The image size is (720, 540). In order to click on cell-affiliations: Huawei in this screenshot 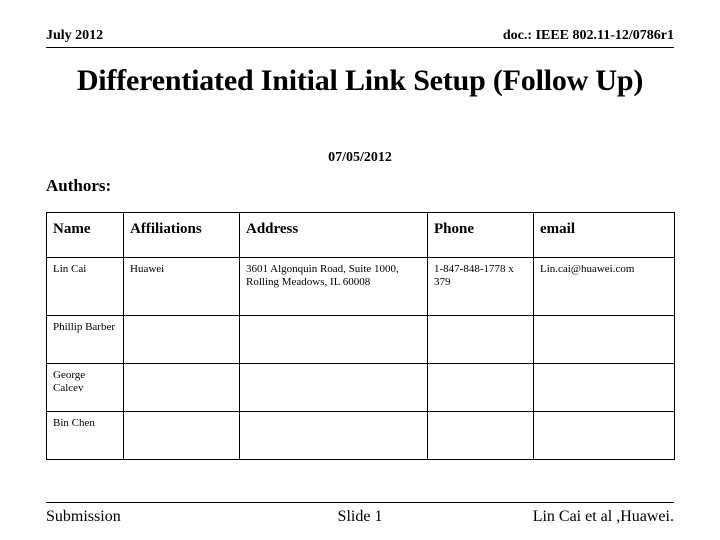, I will do `click(181, 286)`.